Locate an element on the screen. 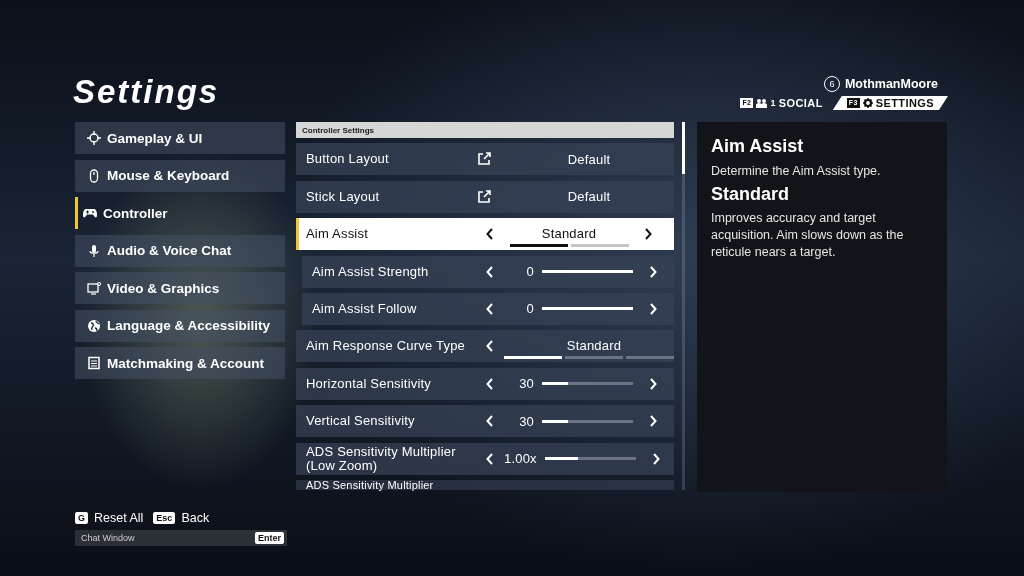 The height and width of the screenshot is (576, 1024). setting-row: Aim Assist Standard is located at coordinates (485, 234).